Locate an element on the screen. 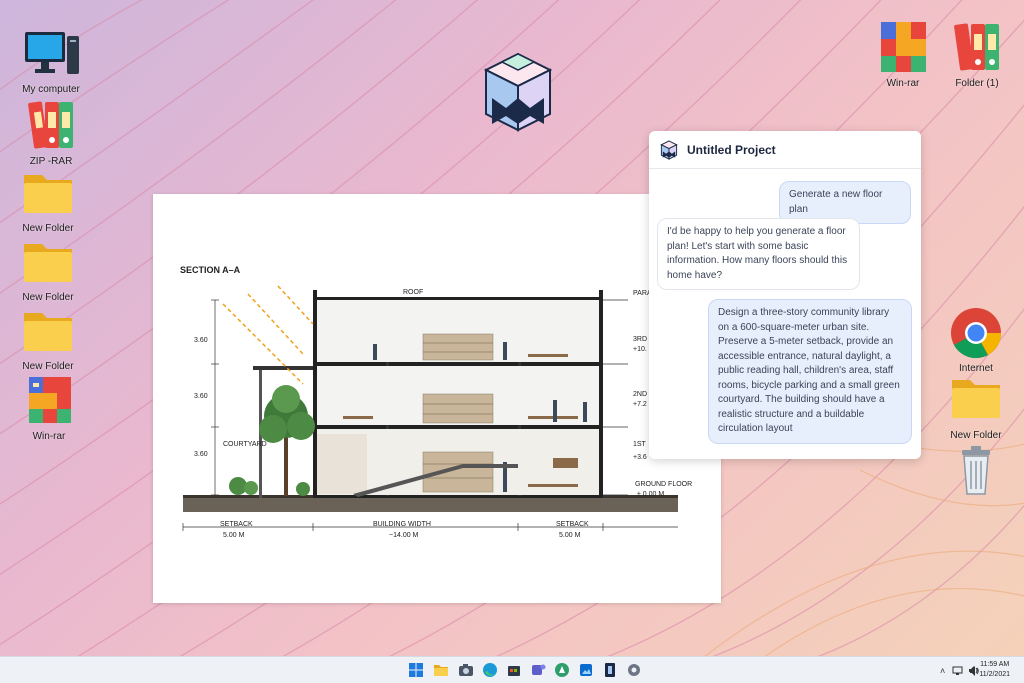 This screenshot has width=1024, height=683. edge-icon is located at coordinates (490, 670).